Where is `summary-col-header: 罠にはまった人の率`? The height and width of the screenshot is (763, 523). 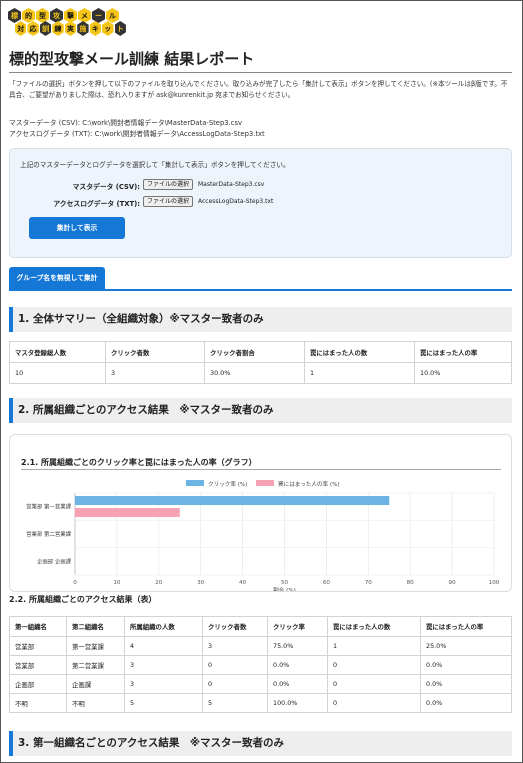
summary-col-header: 罠にはまった人の率 is located at coordinates (463, 352).